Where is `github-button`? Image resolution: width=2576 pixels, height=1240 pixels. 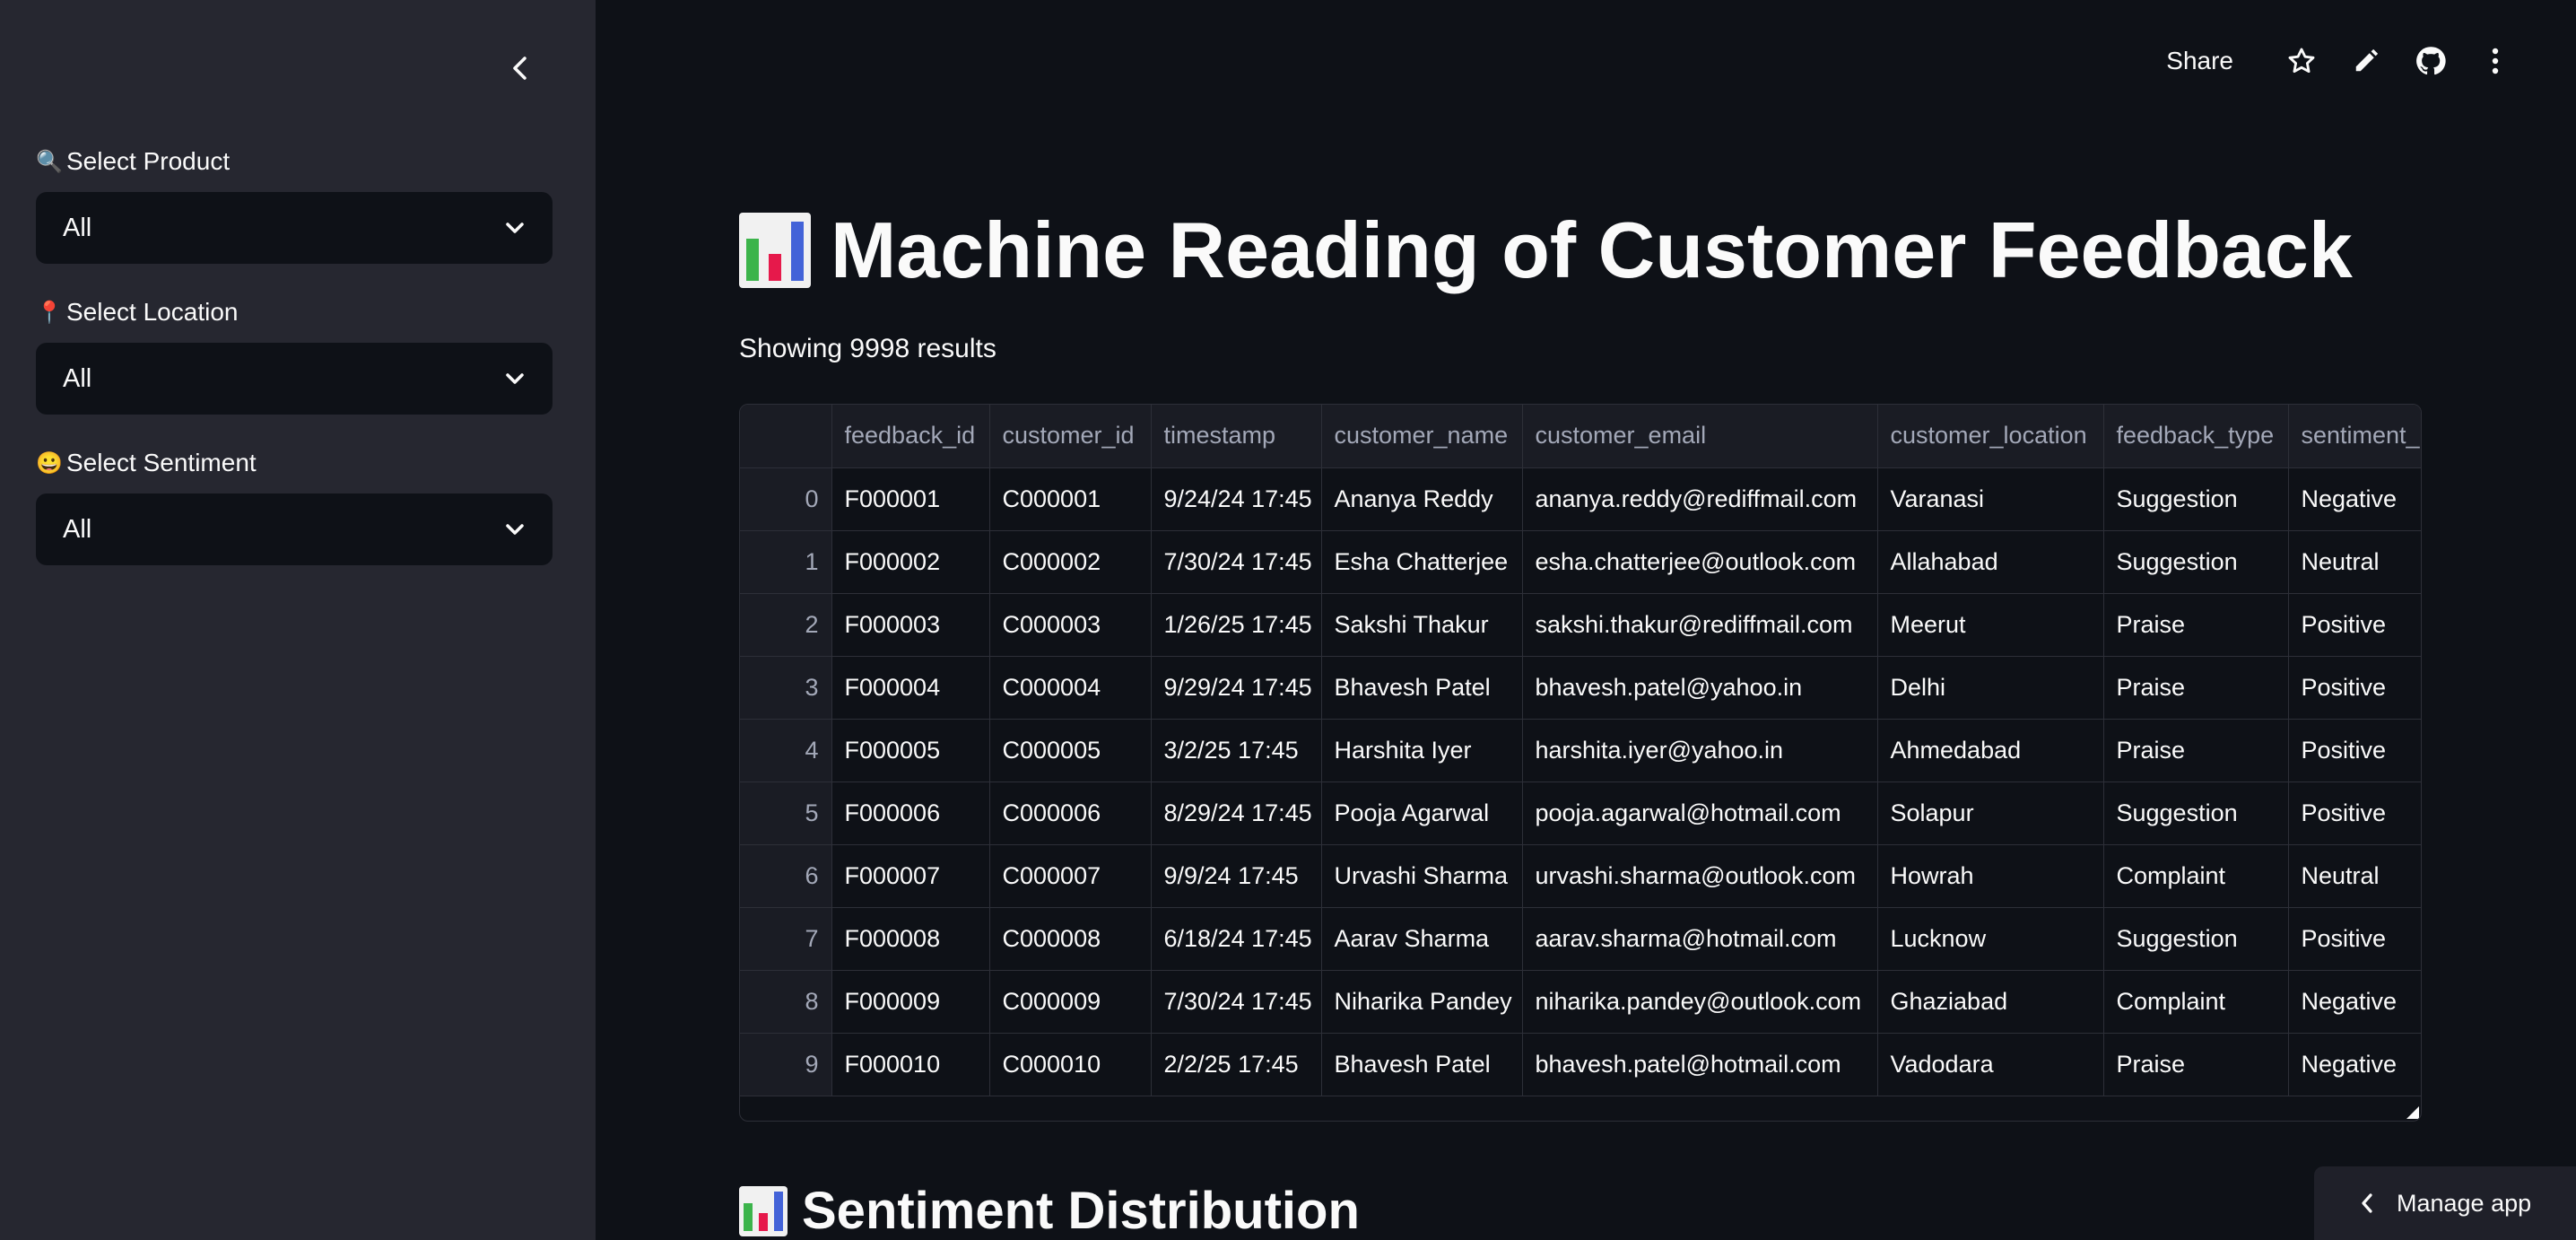
github-button is located at coordinates (2430, 61).